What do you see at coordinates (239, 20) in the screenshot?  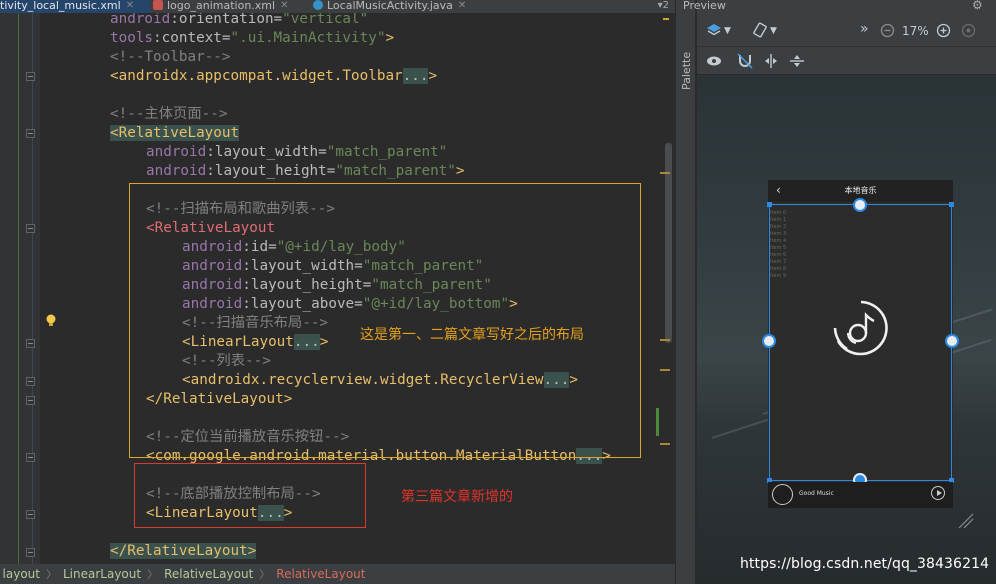 I see `code-line: android:orientation="vertical"` at bounding box center [239, 20].